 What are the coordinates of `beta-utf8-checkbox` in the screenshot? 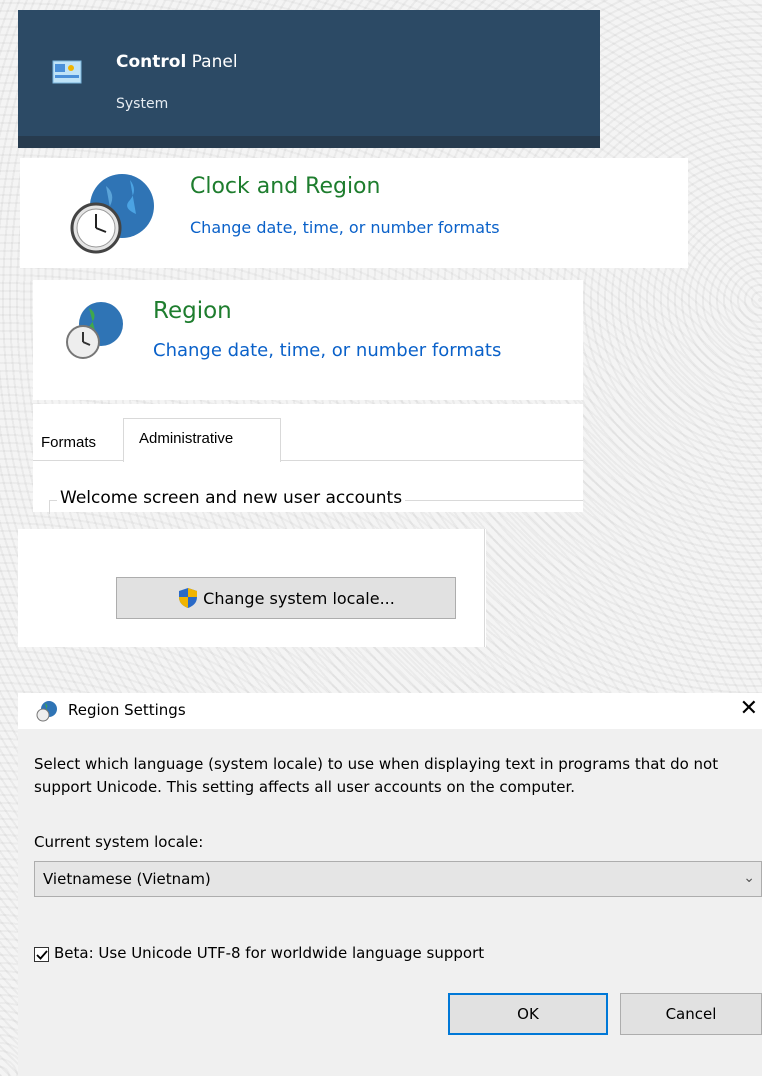 It's located at (41, 954).